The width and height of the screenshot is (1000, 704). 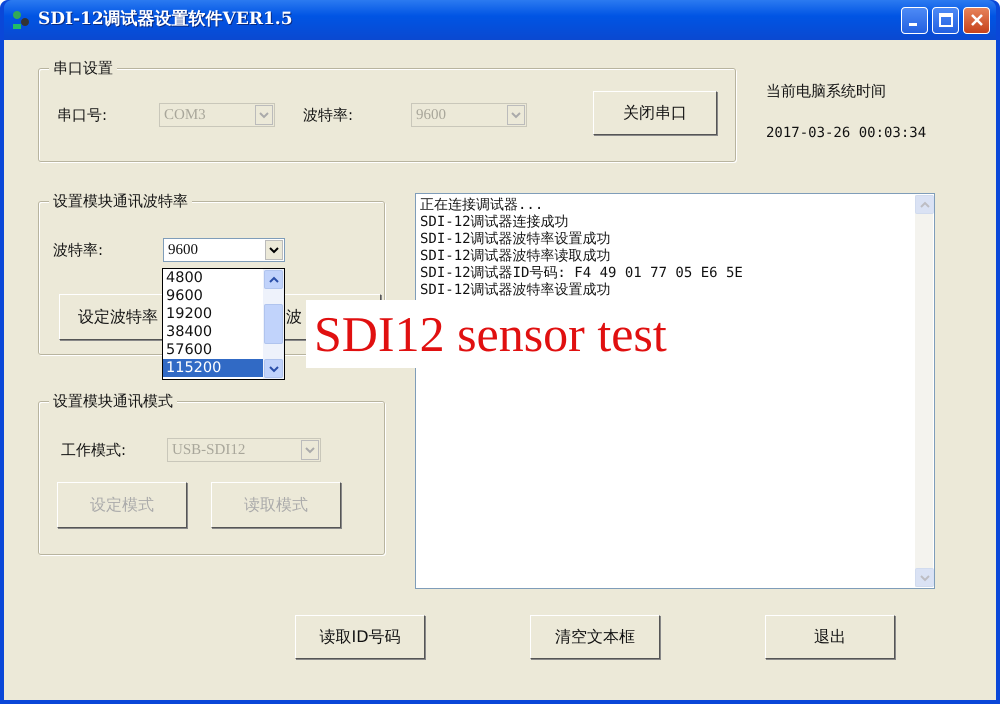 I want to click on field-label: 工作模式:, so click(x=94, y=450).